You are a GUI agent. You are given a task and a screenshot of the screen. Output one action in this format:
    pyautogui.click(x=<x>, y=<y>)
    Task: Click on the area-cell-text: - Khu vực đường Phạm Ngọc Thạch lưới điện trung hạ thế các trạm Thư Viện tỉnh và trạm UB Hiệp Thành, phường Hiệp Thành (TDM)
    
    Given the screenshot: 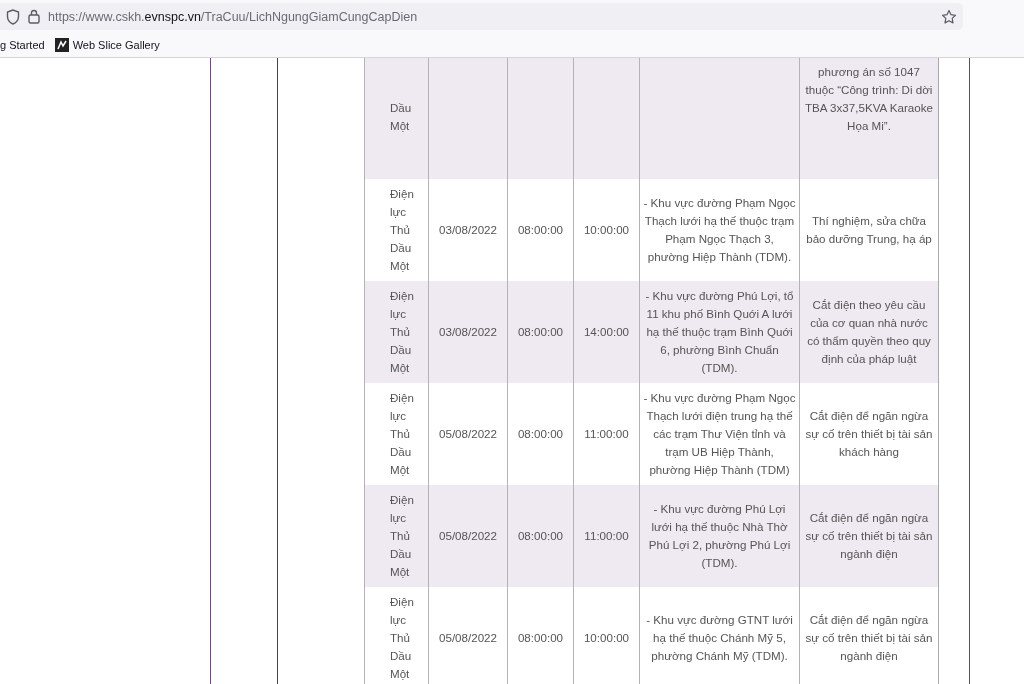 What is the action you would take?
    pyautogui.click(x=719, y=434)
    